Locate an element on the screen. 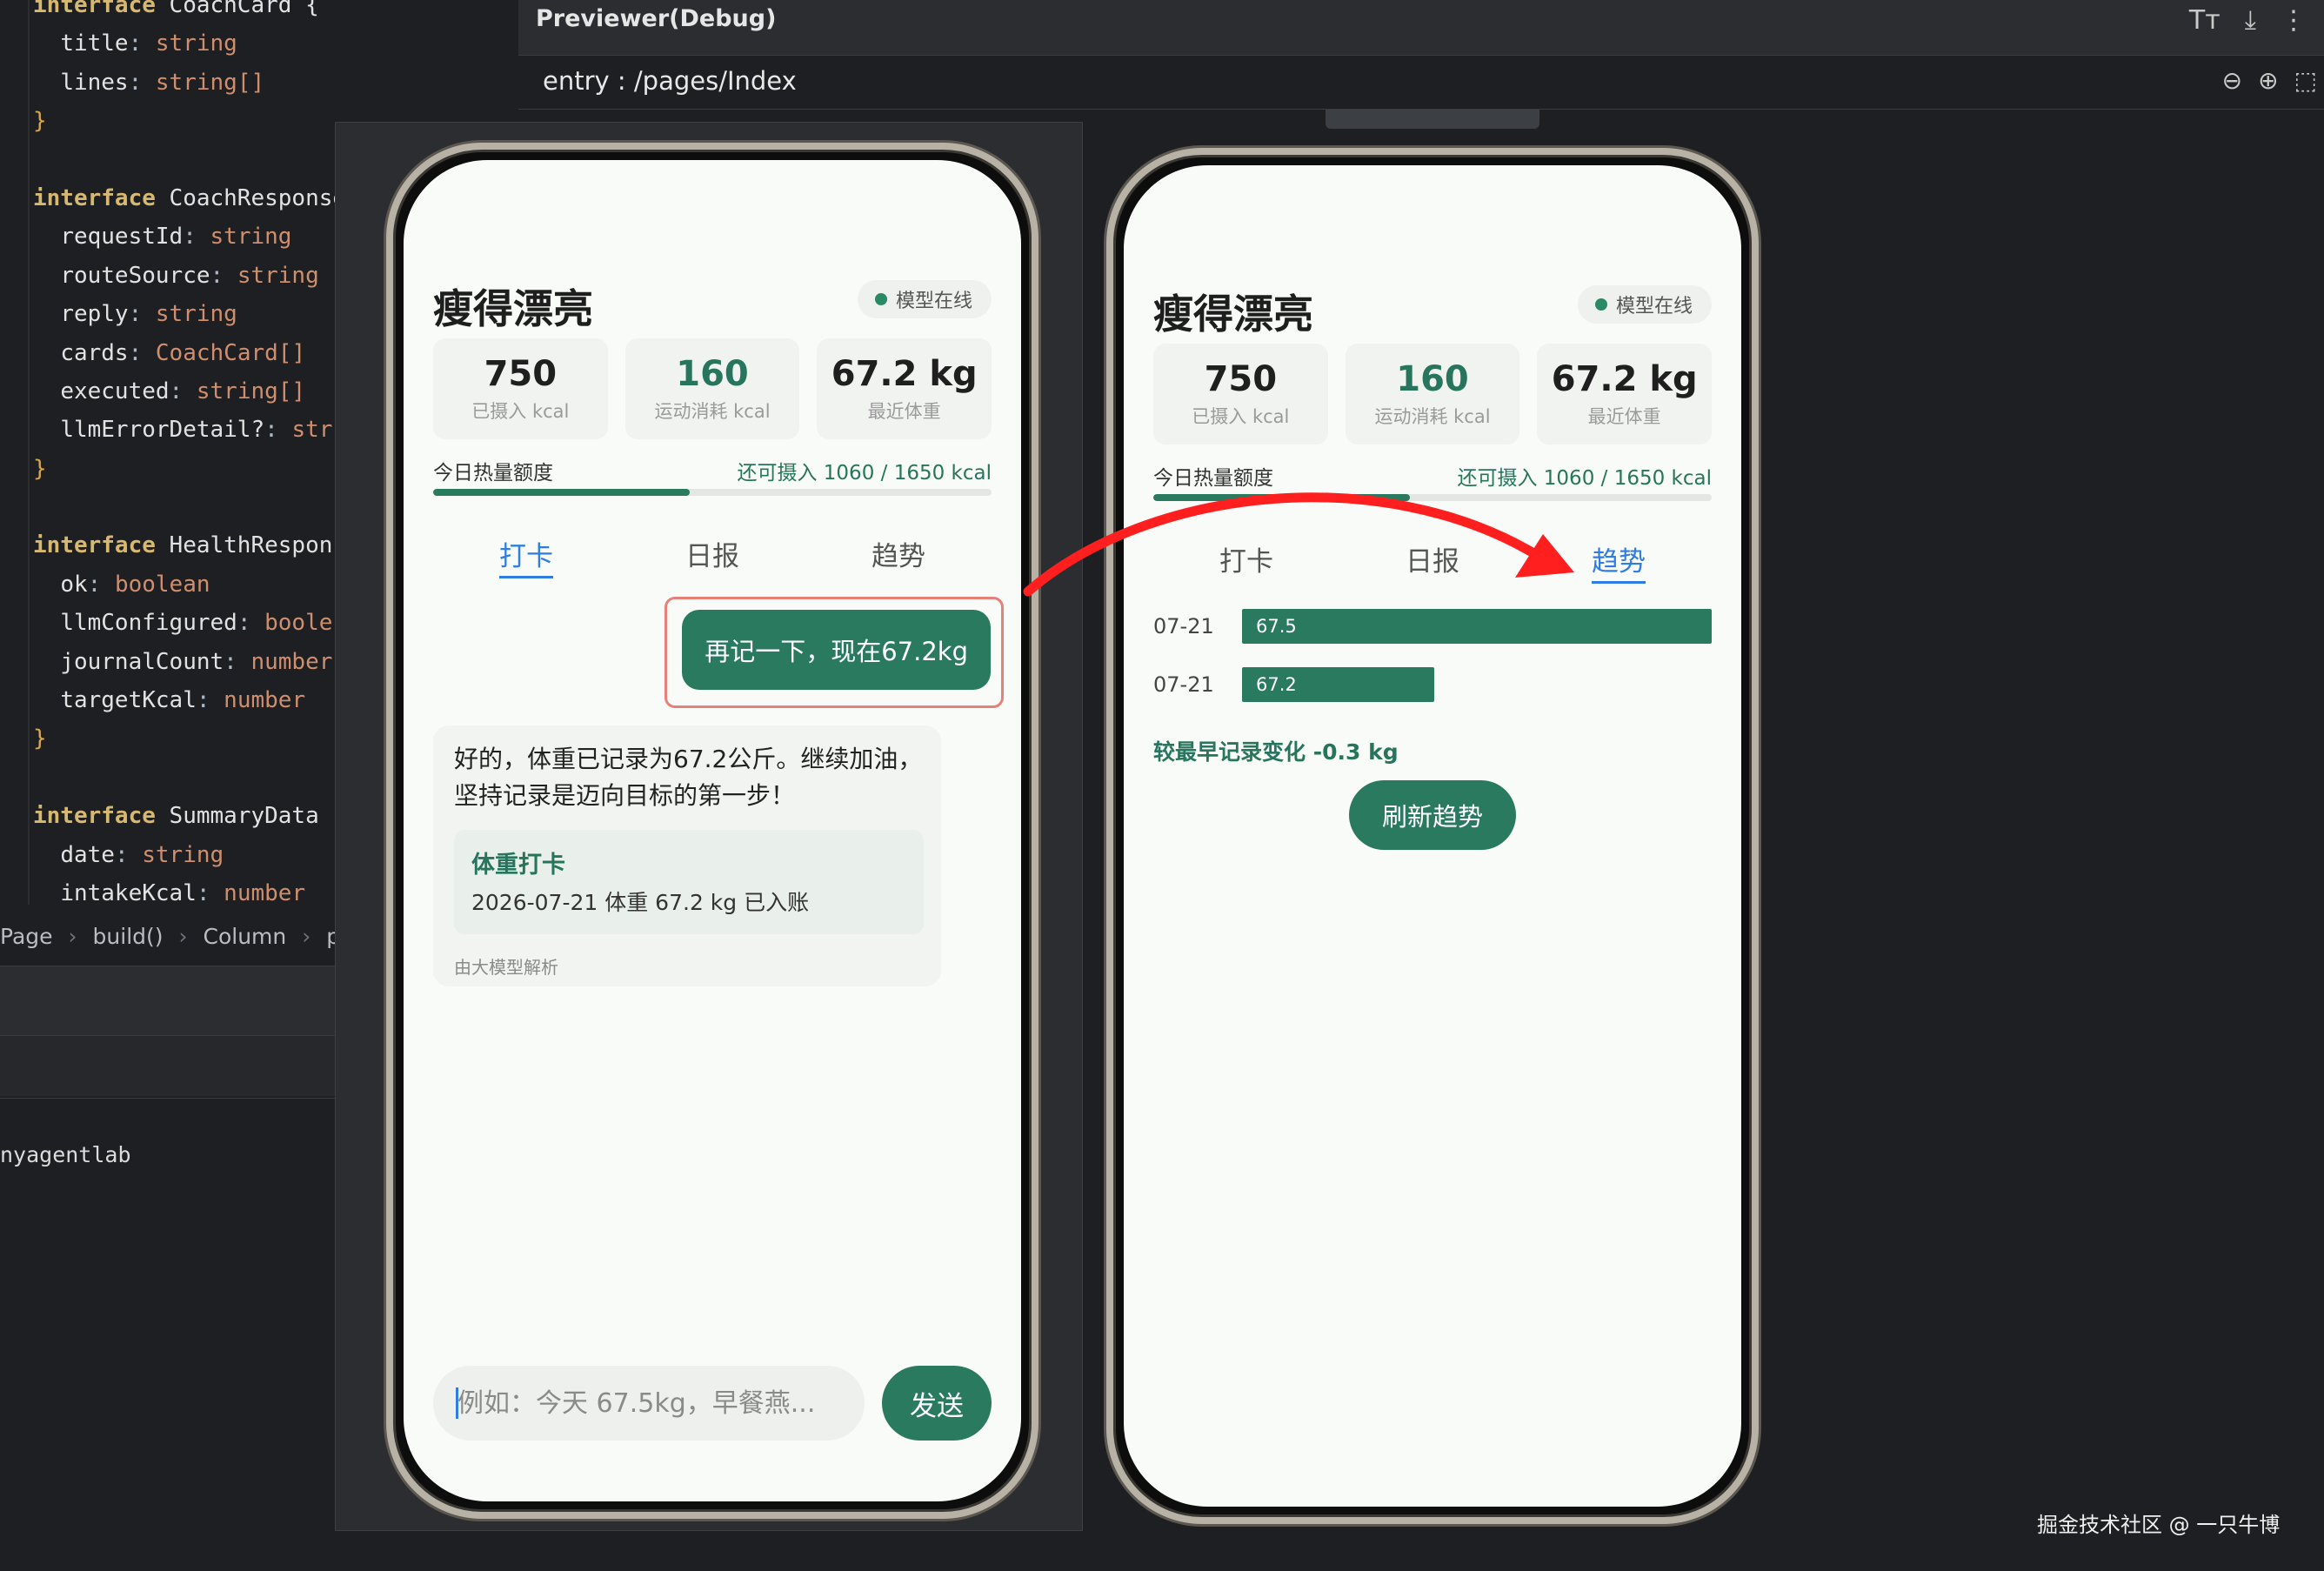  code-token: requestId is located at coordinates (122, 238).